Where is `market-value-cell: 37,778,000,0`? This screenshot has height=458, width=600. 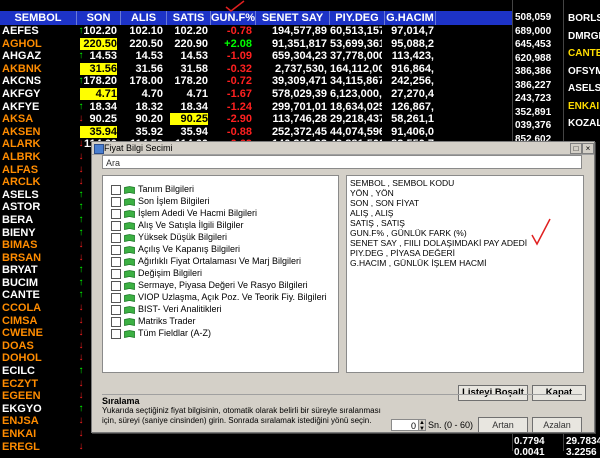 market-value-cell: 37,778,000,0 is located at coordinates (356, 56).